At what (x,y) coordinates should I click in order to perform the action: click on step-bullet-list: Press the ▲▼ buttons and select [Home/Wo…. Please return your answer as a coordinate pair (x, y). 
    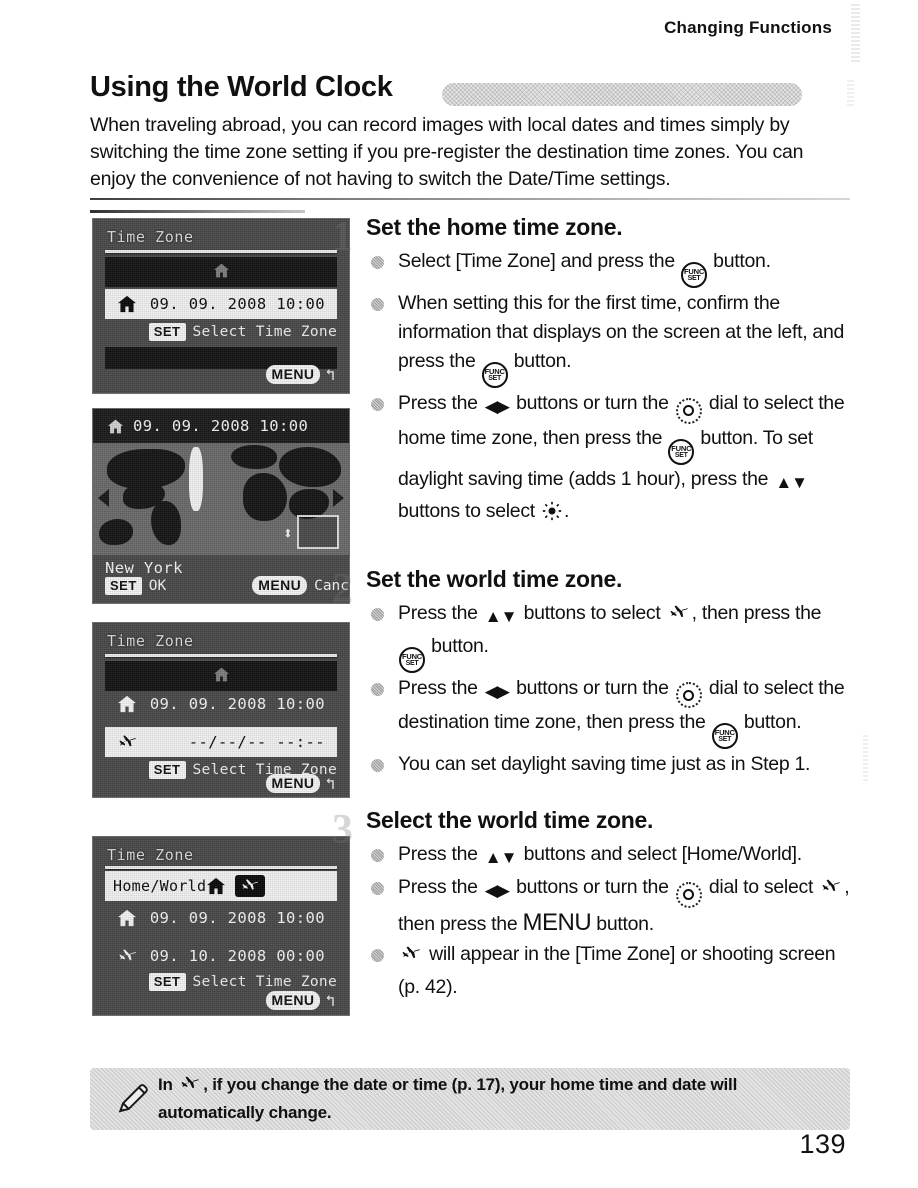
    Looking at the image, I should click on (609, 921).